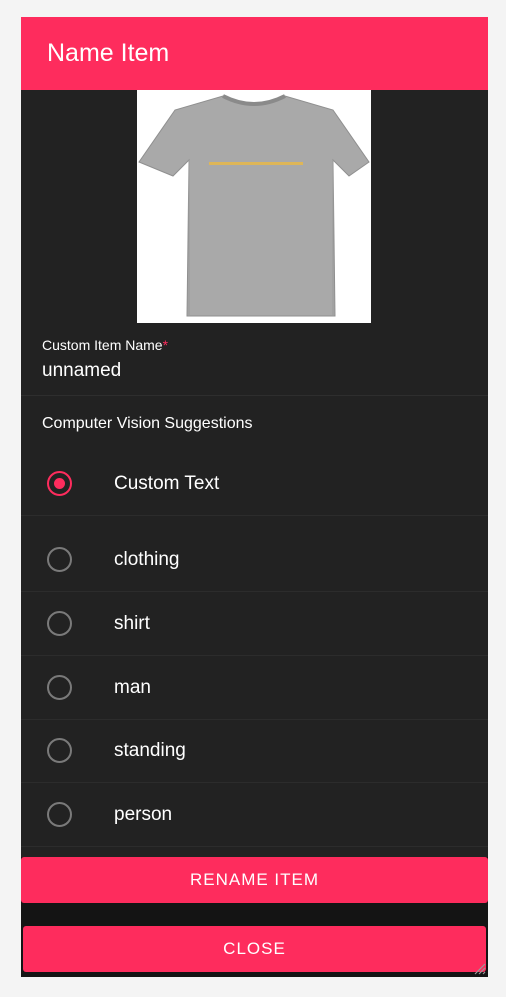 This screenshot has width=506, height=997. What do you see at coordinates (165, 345) in the screenshot?
I see `required-marker: *` at bounding box center [165, 345].